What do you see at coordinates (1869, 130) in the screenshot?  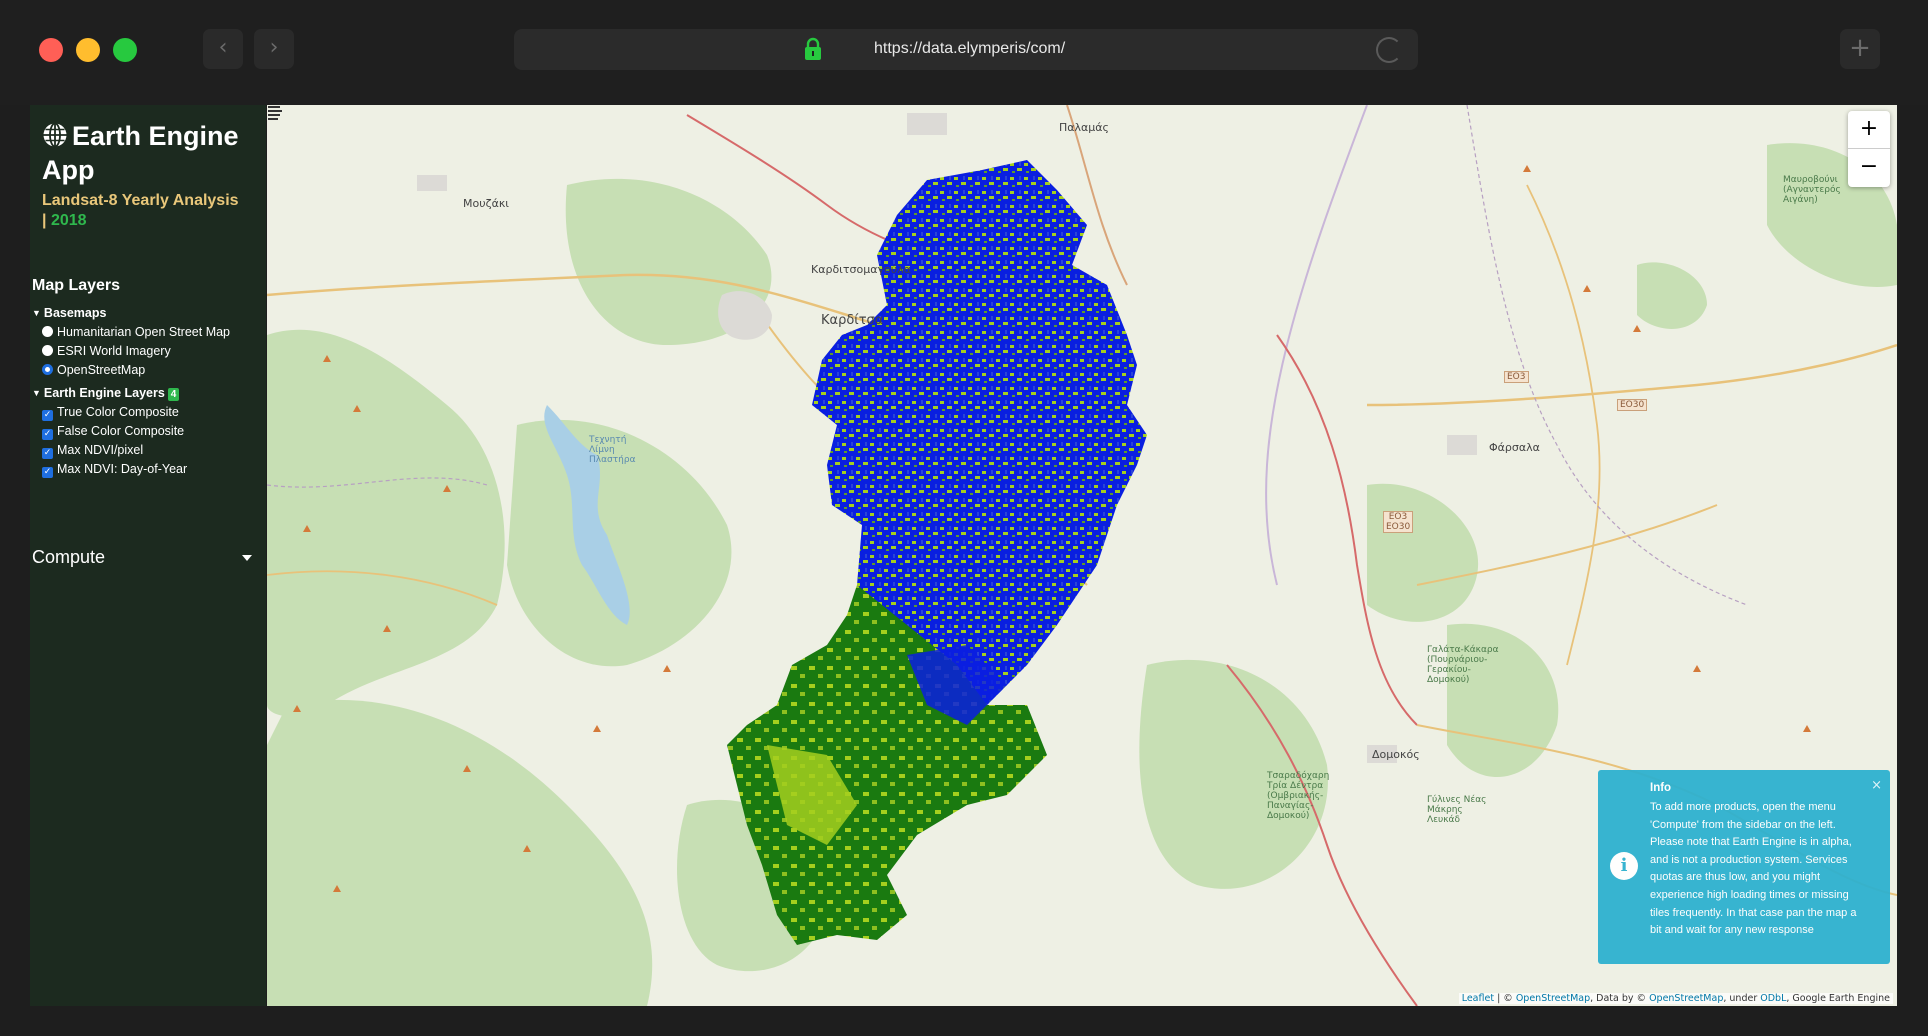 I see `zoom-in-button: +` at bounding box center [1869, 130].